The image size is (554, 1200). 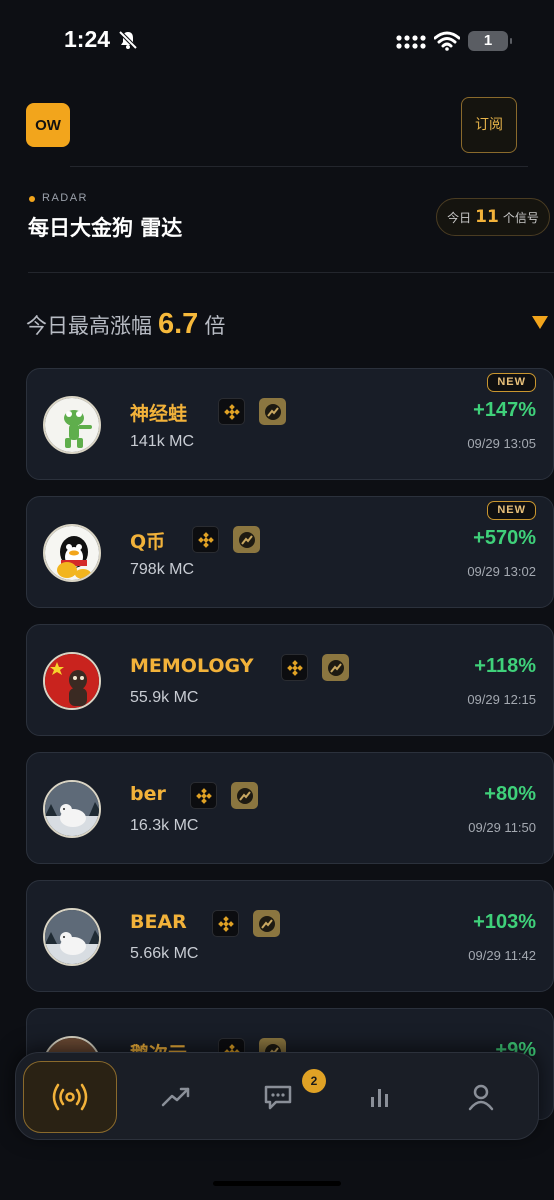 What do you see at coordinates (72, 425) in the screenshot?
I see `frog-avatar` at bounding box center [72, 425].